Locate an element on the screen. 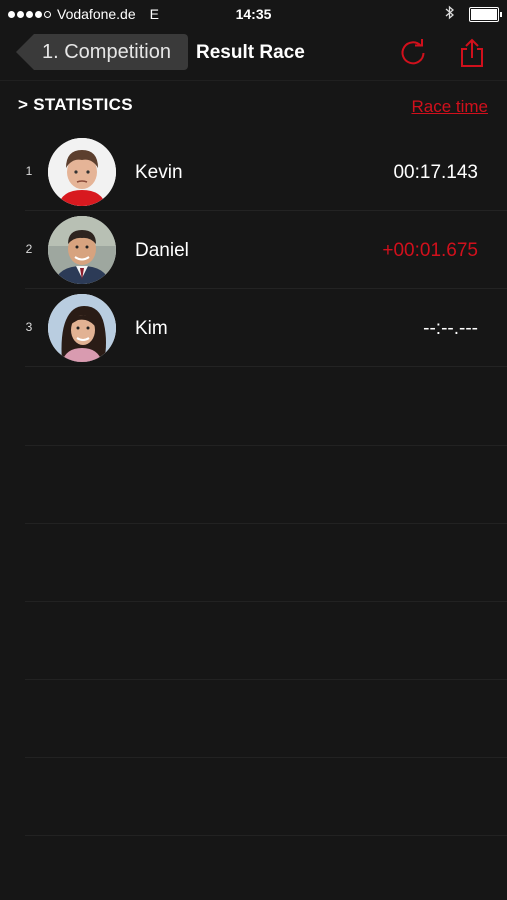 The height and width of the screenshot is (900, 507). race-time-gap: +00:01.675 is located at coordinates (430, 250).